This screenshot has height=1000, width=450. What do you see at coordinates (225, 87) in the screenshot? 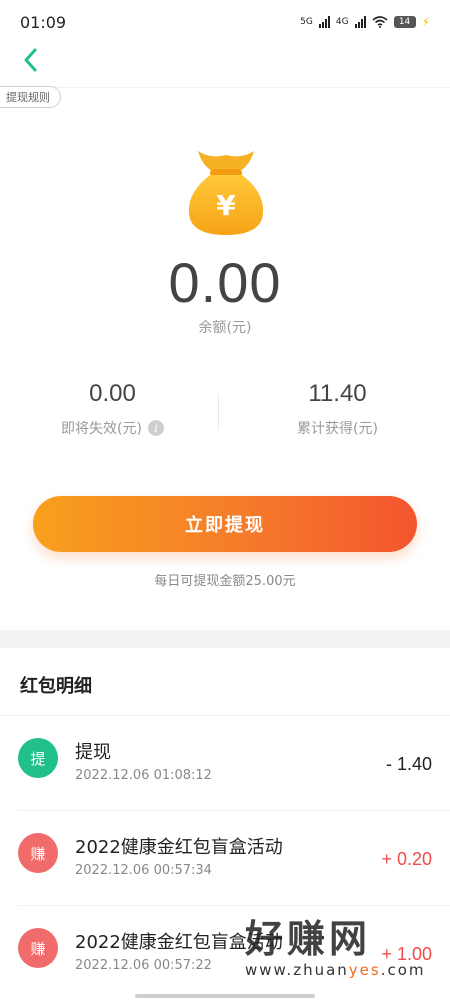
I see `header-divider` at bounding box center [225, 87].